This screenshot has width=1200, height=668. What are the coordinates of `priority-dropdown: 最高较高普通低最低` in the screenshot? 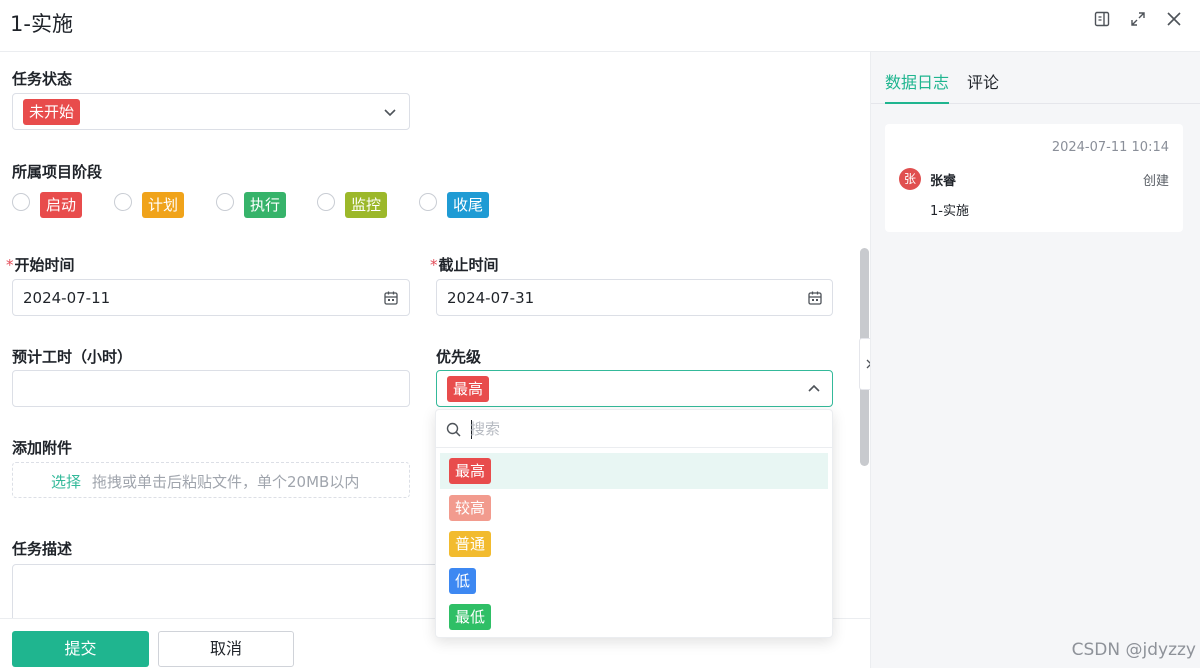 It's located at (634, 523).